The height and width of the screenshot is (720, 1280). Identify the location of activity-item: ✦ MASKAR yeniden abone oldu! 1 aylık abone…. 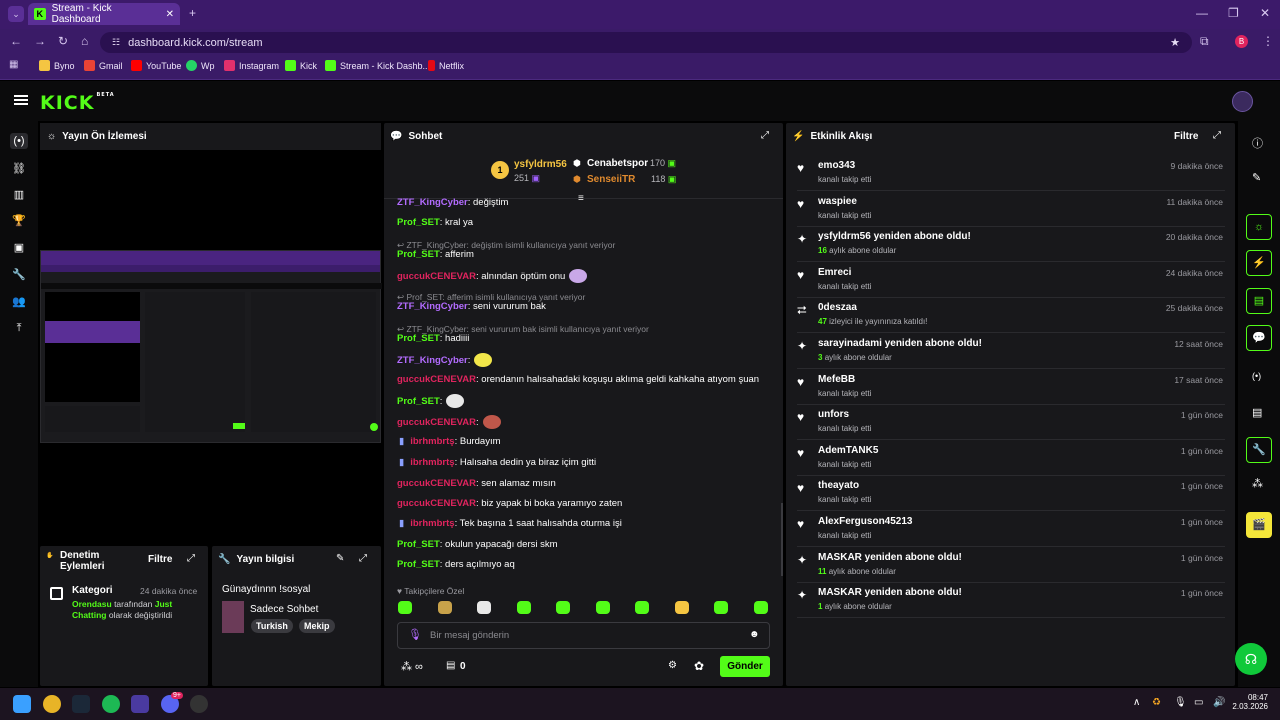
(1011, 601).